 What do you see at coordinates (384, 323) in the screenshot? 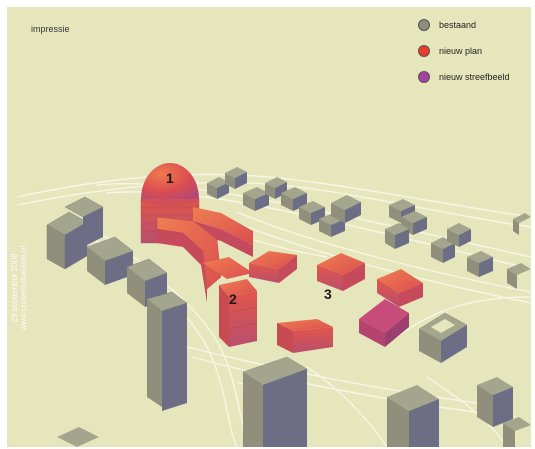
I see `new-target-building` at bounding box center [384, 323].